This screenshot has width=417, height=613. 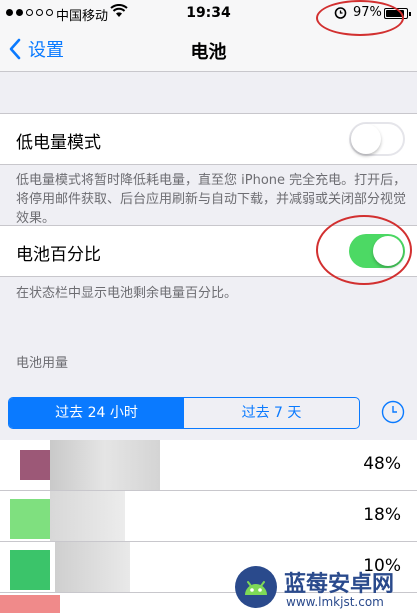 I want to click on usage-period-segmented-control: 过去 24 小时 过去 7 天, so click(x=184, y=413).